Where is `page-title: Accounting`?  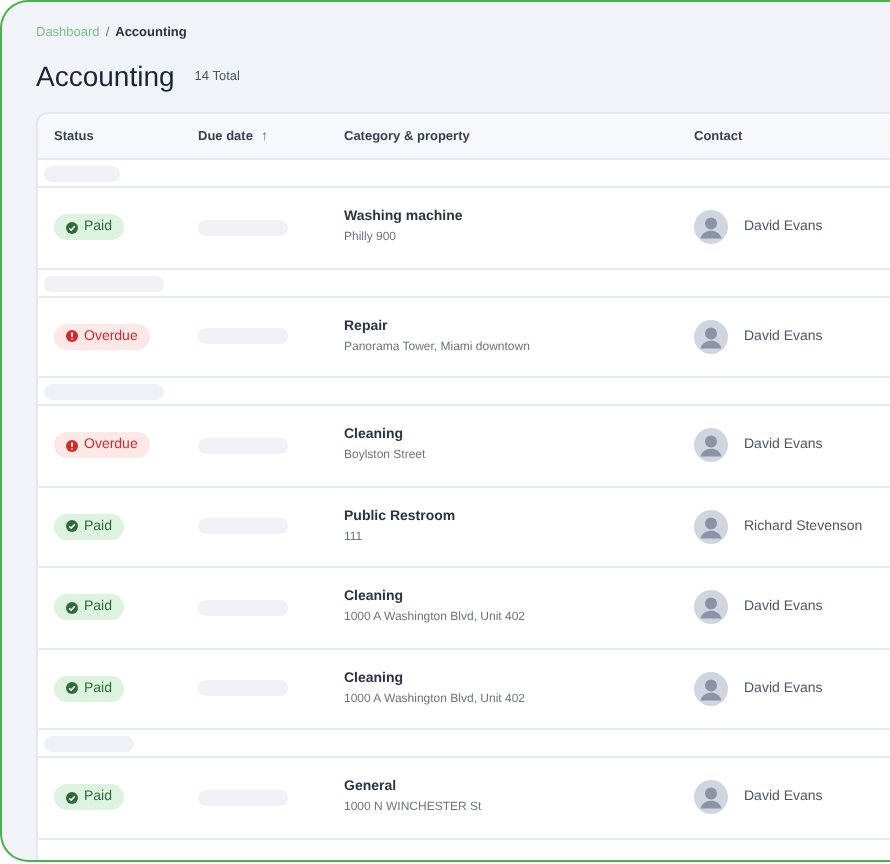
page-title: Accounting is located at coordinates (105, 76).